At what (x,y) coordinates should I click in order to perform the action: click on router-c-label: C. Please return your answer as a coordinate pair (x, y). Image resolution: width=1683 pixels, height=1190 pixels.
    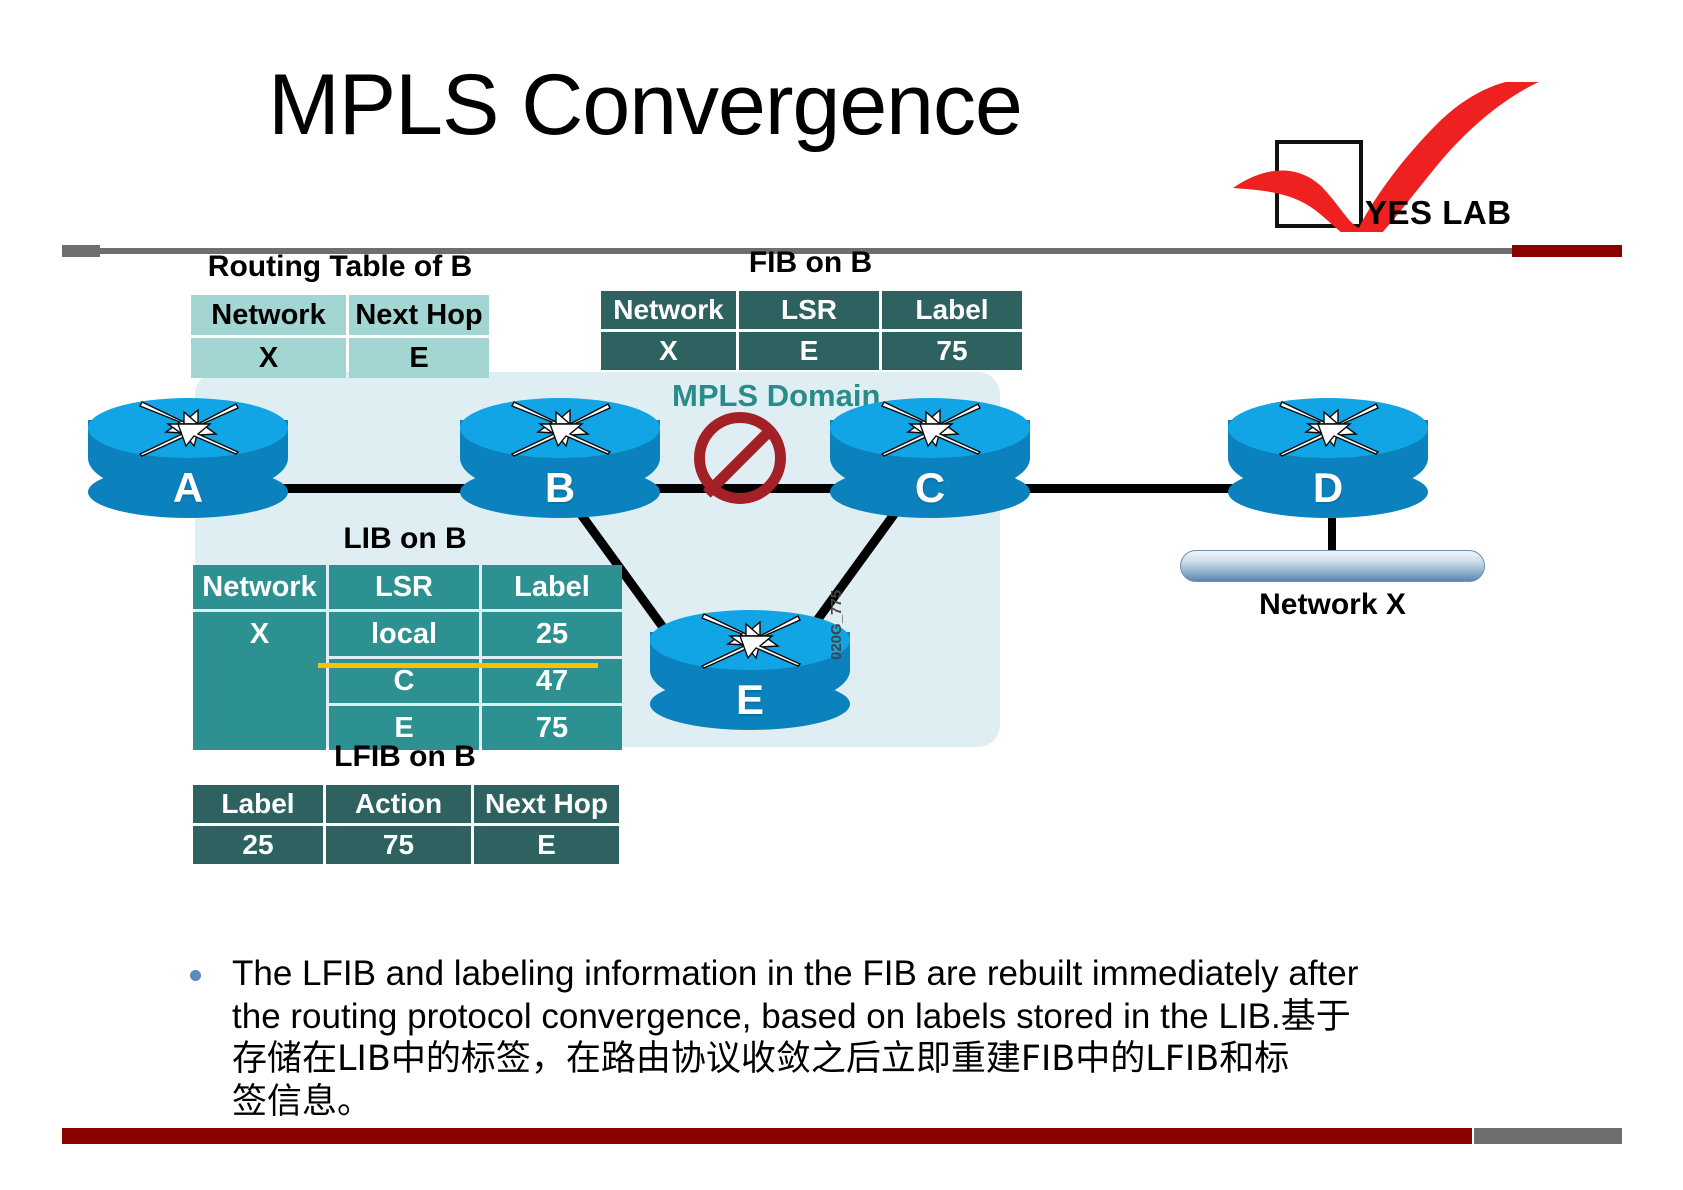
    Looking at the image, I should click on (930, 487).